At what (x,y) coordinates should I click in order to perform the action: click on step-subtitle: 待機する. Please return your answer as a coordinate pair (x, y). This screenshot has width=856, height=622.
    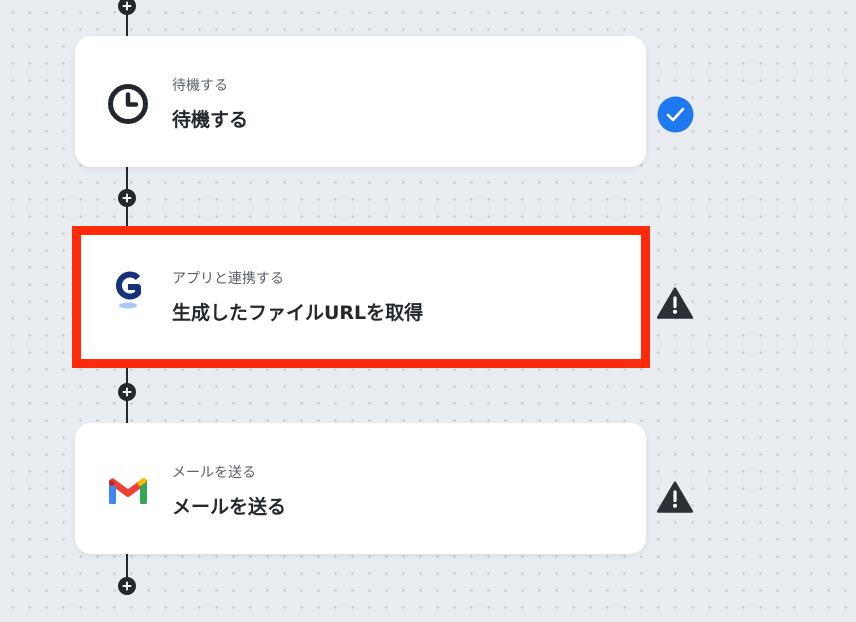
    Looking at the image, I should click on (200, 86).